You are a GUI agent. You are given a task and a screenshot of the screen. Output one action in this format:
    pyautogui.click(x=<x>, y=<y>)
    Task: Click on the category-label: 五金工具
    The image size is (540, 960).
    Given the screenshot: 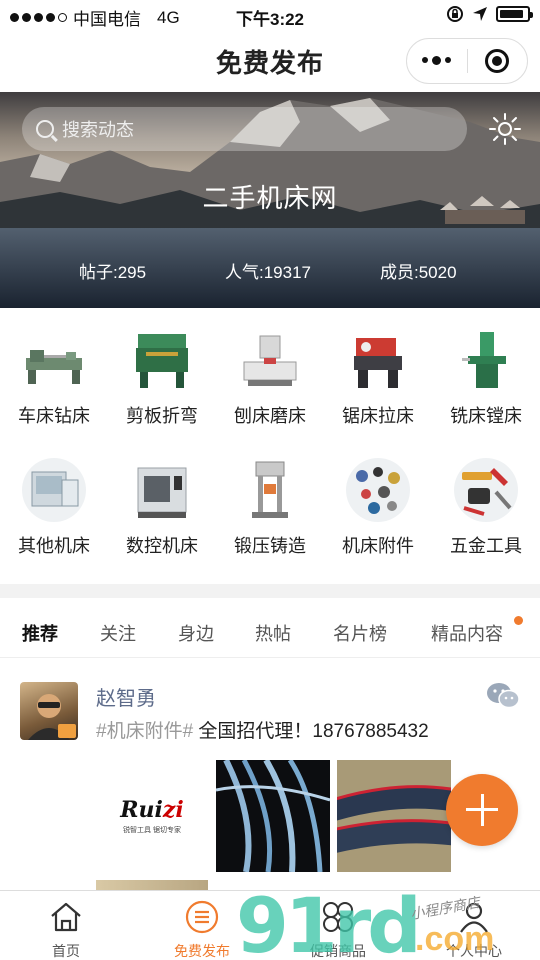 What is the action you would take?
    pyautogui.click(x=486, y=546)
    